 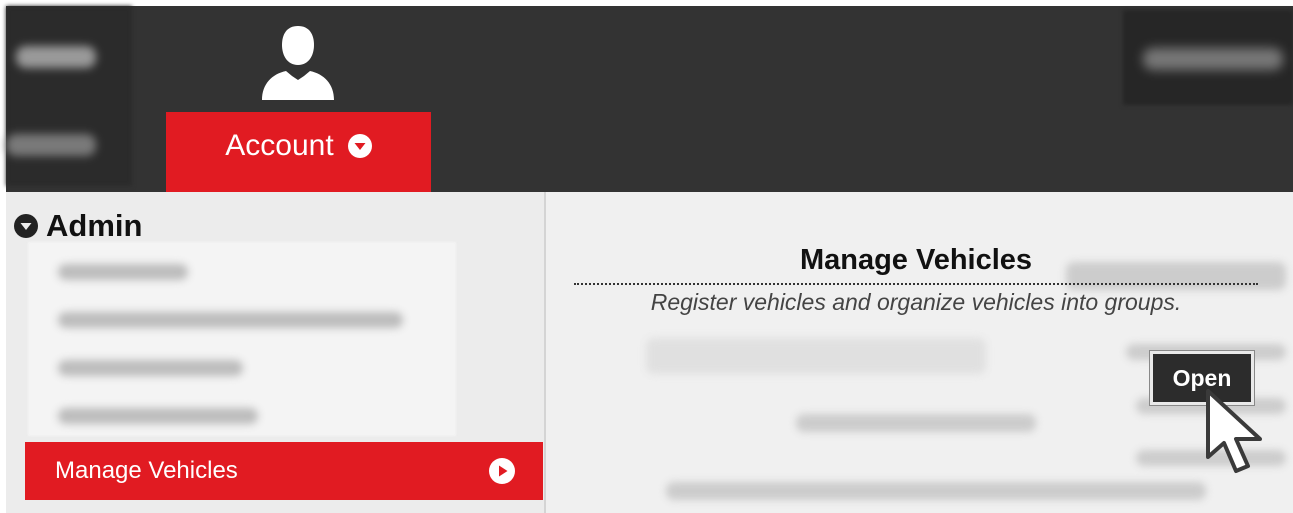 What do you see at coordinates (284, 471) in the screenshot?
I see `sidebar-item-manage-vehicles: Manage Vehicles` at bounding box center [284, 471].